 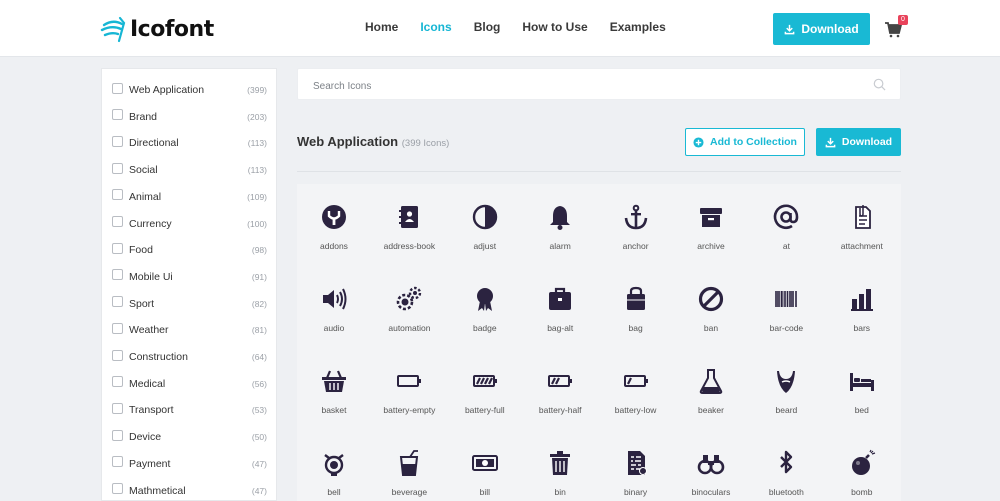 What do you see at coordinates (862, 389) in the screenshot?
I see `icon-card: bed` at bounding box center [862, 389].